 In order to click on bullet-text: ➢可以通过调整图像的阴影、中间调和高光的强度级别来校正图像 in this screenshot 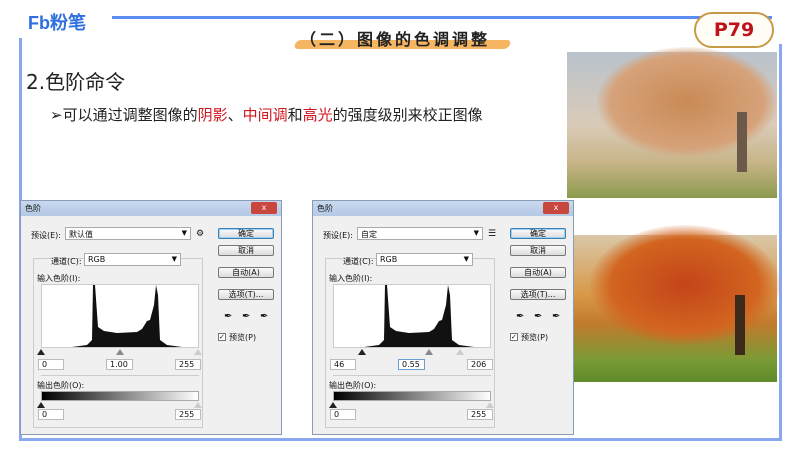, I will do `click(266, 114)`.